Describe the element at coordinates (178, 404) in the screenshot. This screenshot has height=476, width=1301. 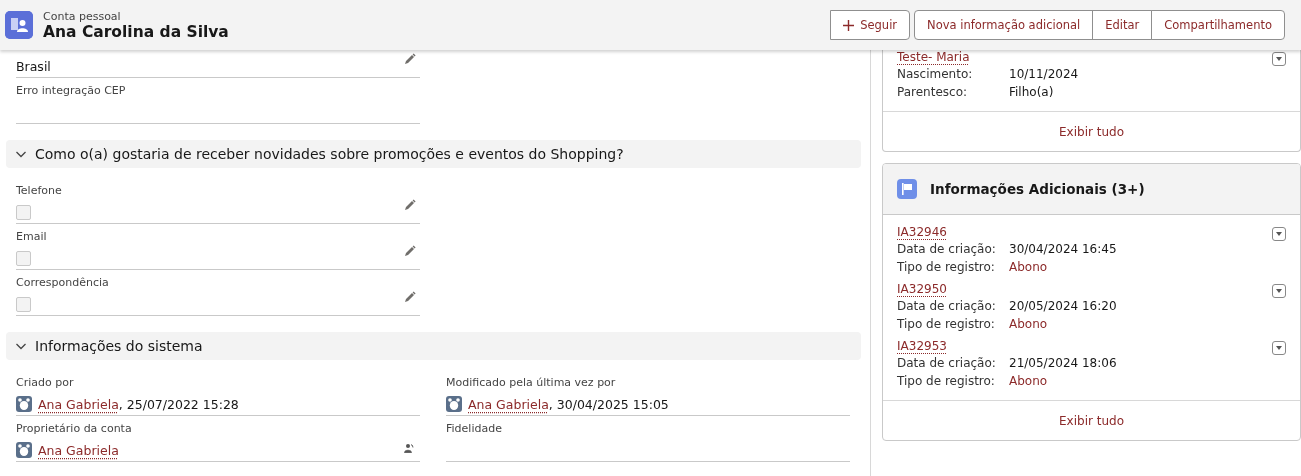
I see `field-value: , 25/07/2022 15:28` at that location.